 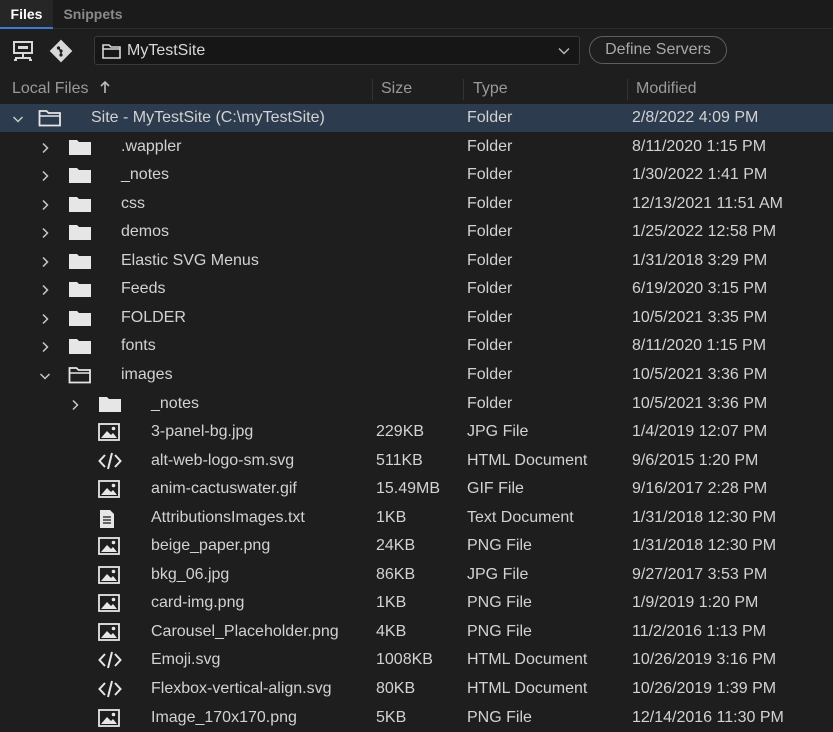 I want to click on file-modified: 1/31/2018 12:30 PM, so click(x=704, y=517).